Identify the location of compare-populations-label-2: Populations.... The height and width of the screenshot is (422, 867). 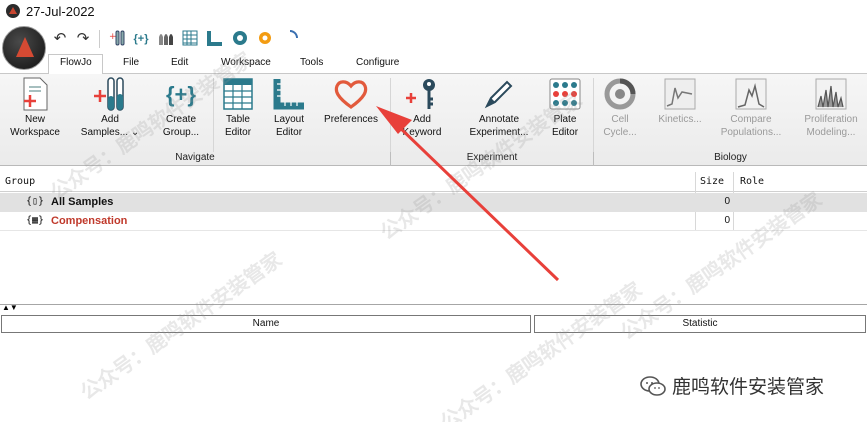
(751, 132).